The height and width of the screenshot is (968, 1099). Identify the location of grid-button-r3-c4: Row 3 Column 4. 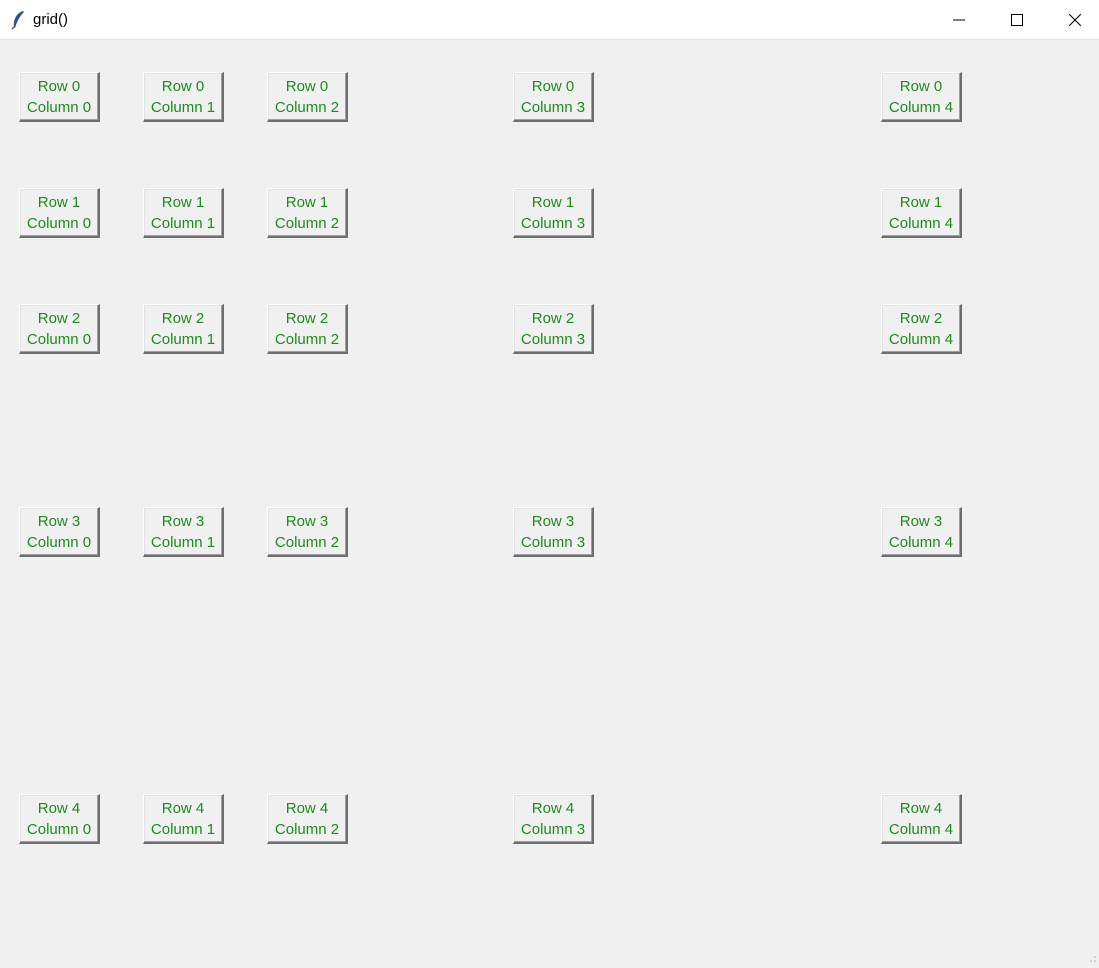
(921, 532).